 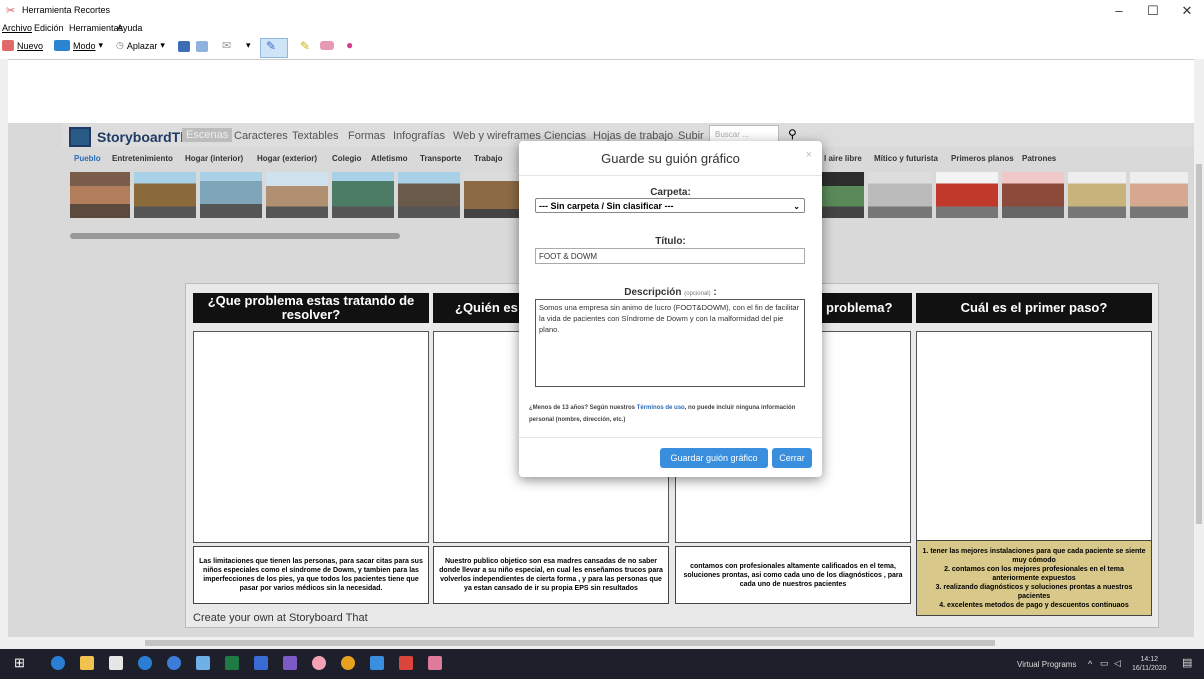 What do you see at coordinates (1046, 664) in the screenshot?
I see `tray-label: Virtual Programs` at bounding box center [1046, 664].